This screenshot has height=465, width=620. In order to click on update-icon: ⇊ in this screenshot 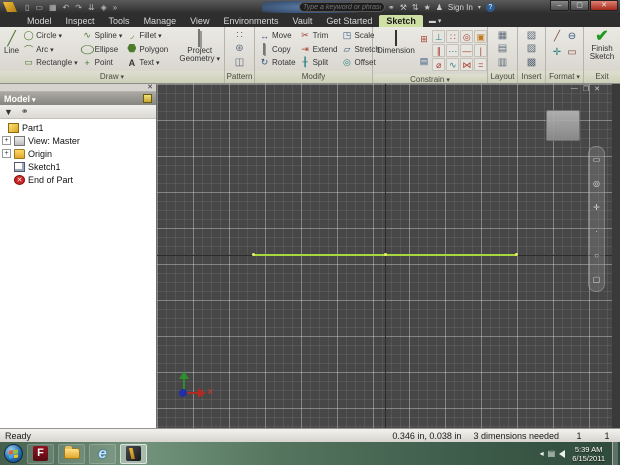, I will do `click(91, 7)`.